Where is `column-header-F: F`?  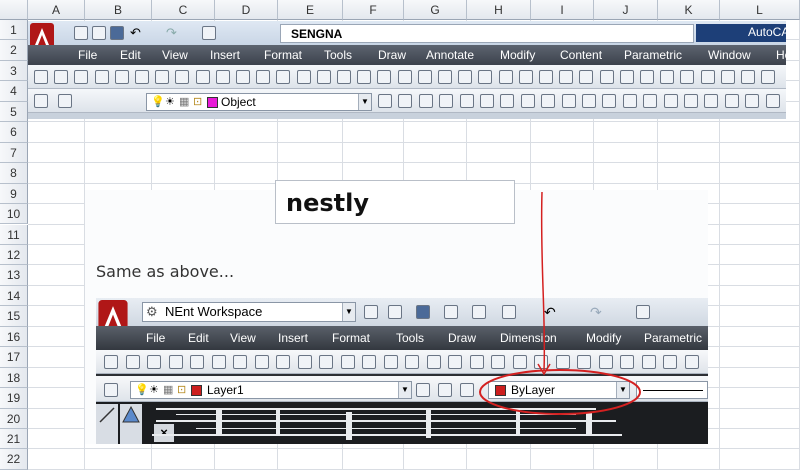
column-header-F: F is located at coordinates (373, 10).